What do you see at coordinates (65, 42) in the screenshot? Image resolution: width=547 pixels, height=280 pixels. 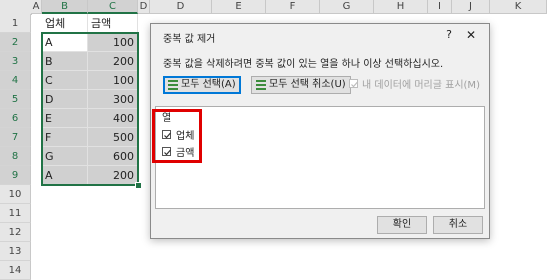 I see `cell-b2: A` at bounding box center [65, 42].